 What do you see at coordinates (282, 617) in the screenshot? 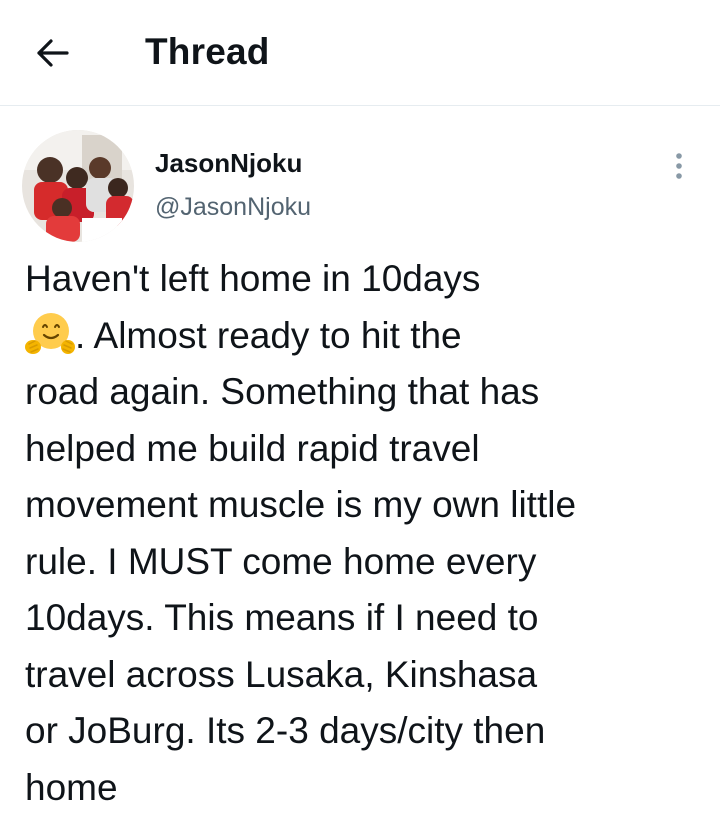
I see `tweet-line: 10days. This means if I need to` at bounding box center [282, 617].